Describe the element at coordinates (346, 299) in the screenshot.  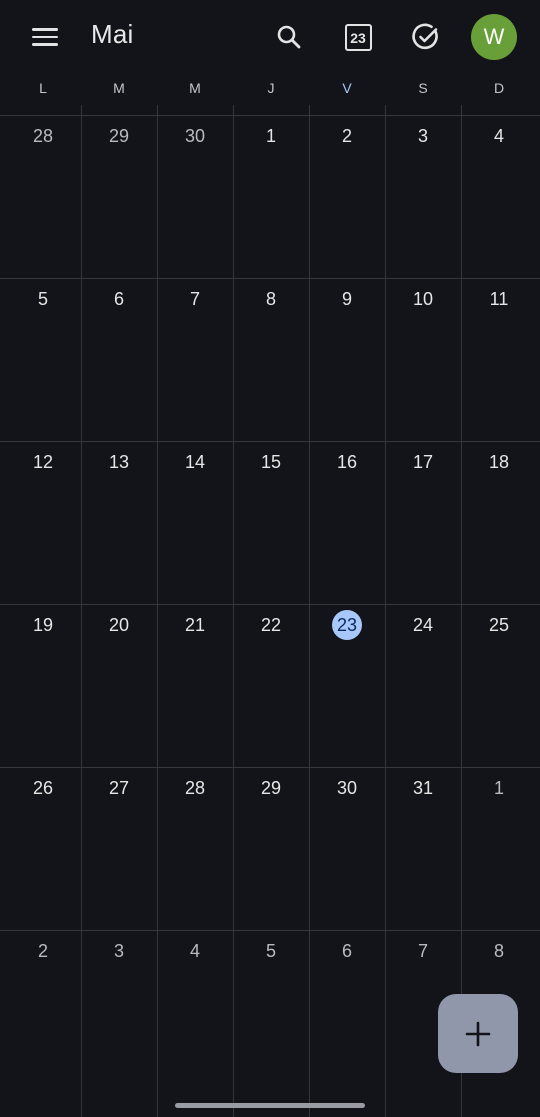
I see `day-number: 9` at that location.